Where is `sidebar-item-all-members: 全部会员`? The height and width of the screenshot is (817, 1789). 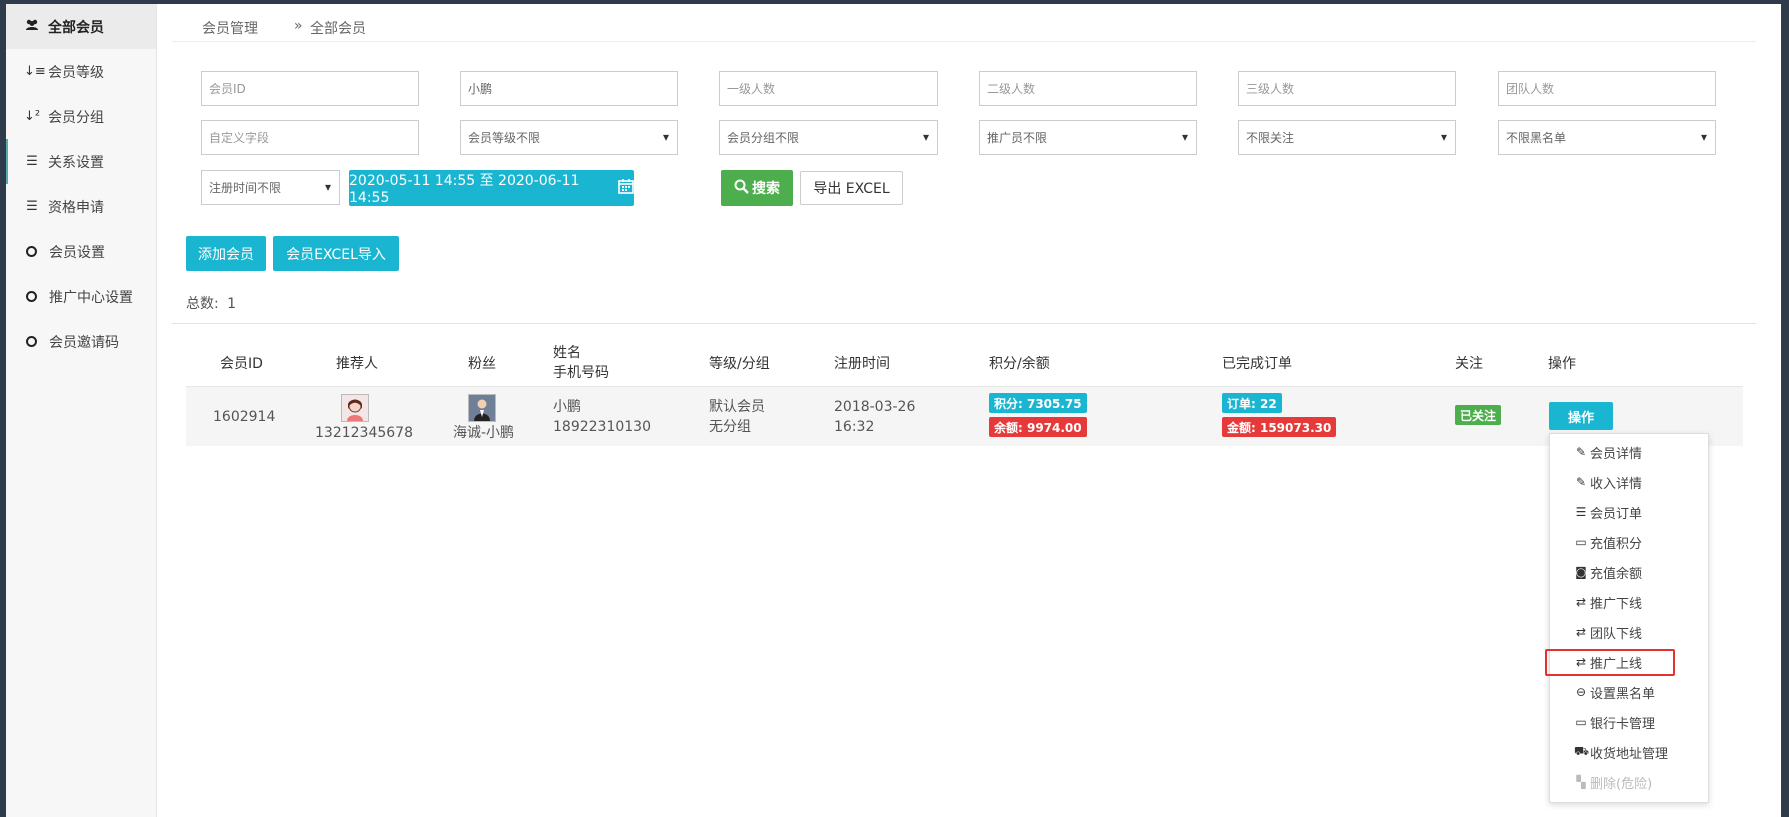
sidebar-item-all-members: 全部会员 is located at coordinates (81, 26).